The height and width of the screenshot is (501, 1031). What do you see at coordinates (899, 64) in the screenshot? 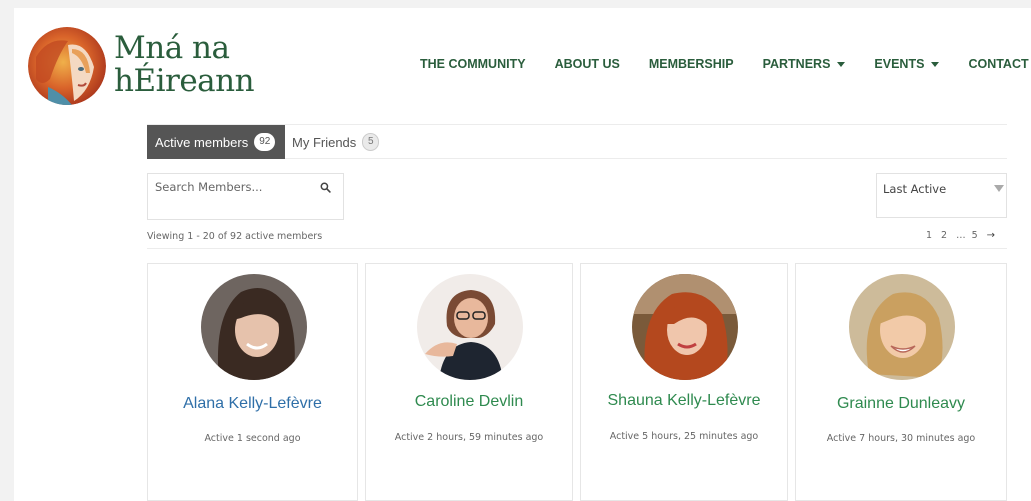
I see `nav-label: EVENTS` at bounding box center [899, 64].